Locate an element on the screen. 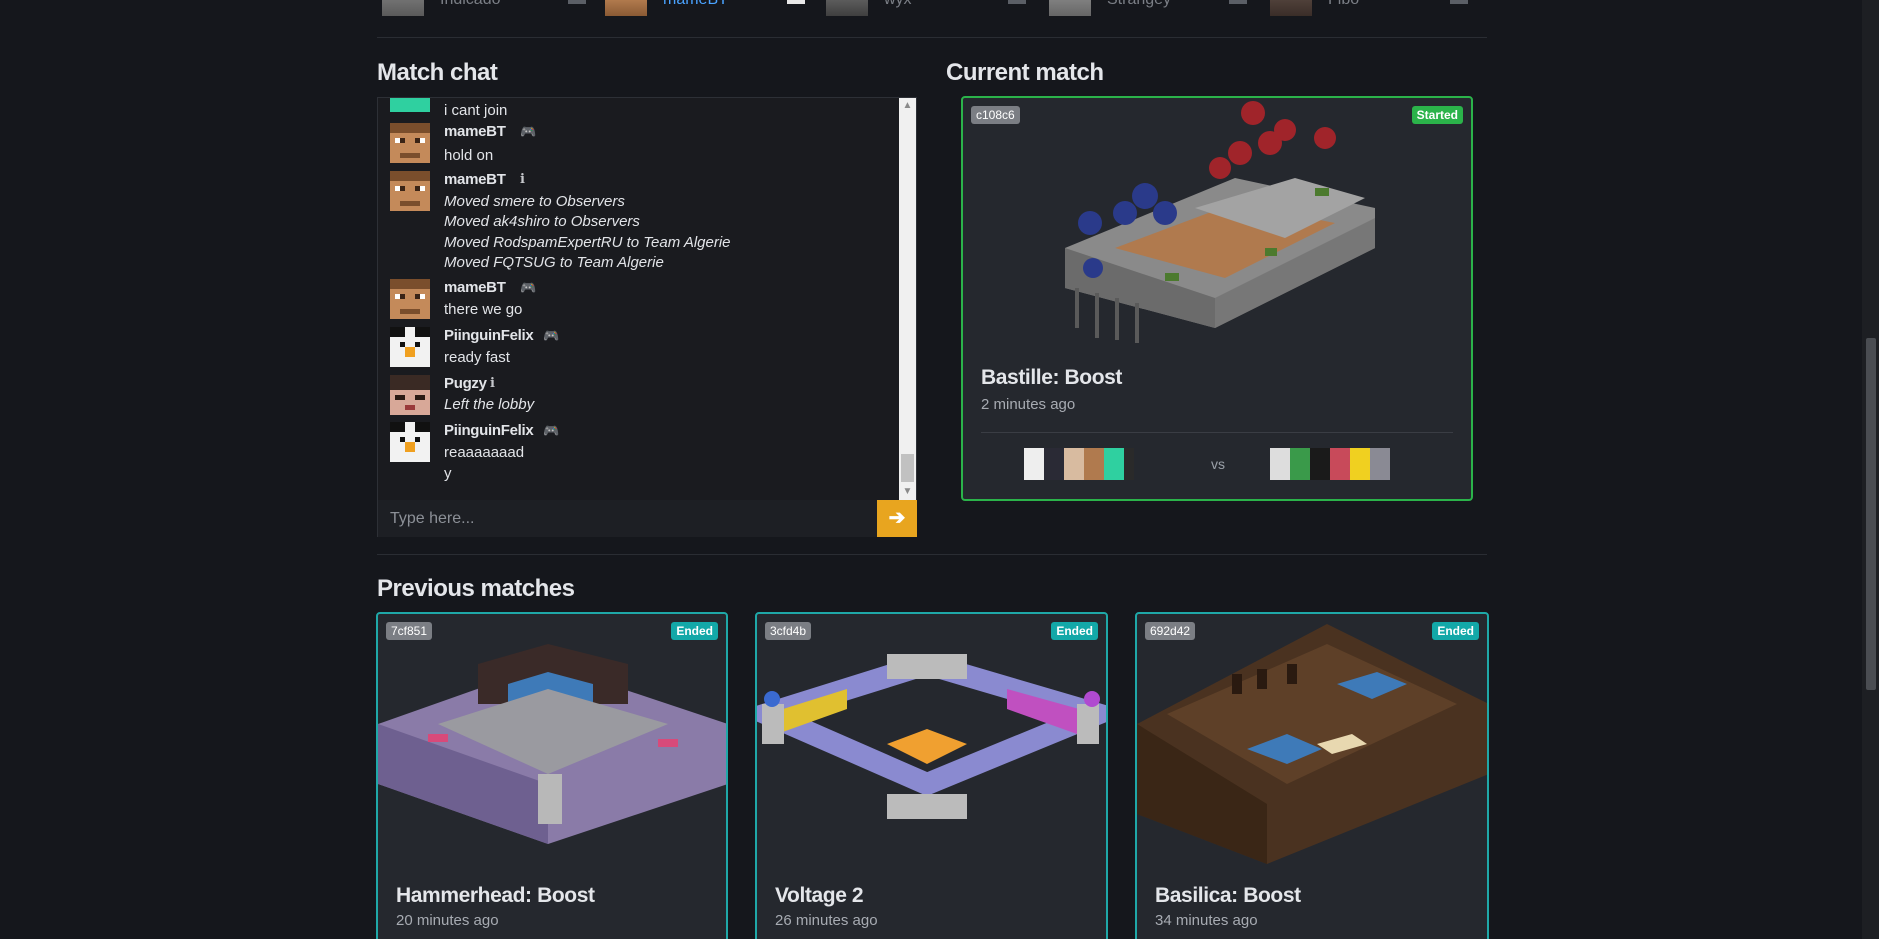 Image resolution: width=1879 pixels, height=939 pixels. chat-text: i cant join is located at coordinates (476, 110).